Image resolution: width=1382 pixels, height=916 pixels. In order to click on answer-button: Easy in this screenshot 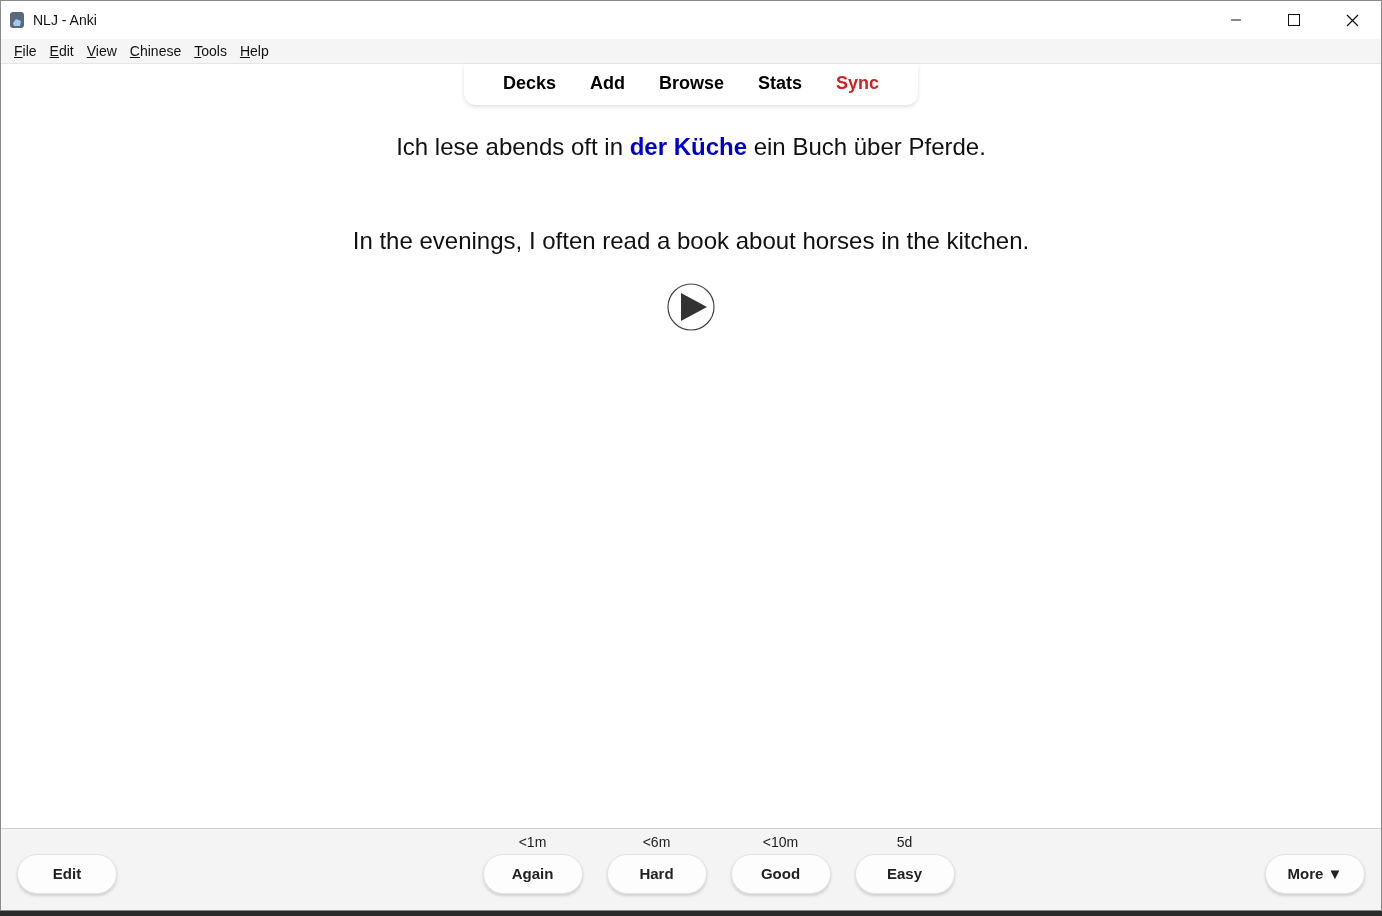, I will do `click(904, 874)`.